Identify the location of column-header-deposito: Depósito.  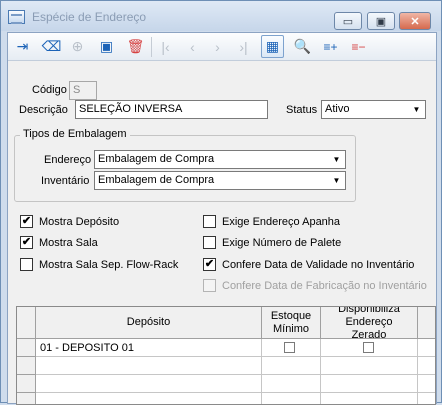
(149, 323).